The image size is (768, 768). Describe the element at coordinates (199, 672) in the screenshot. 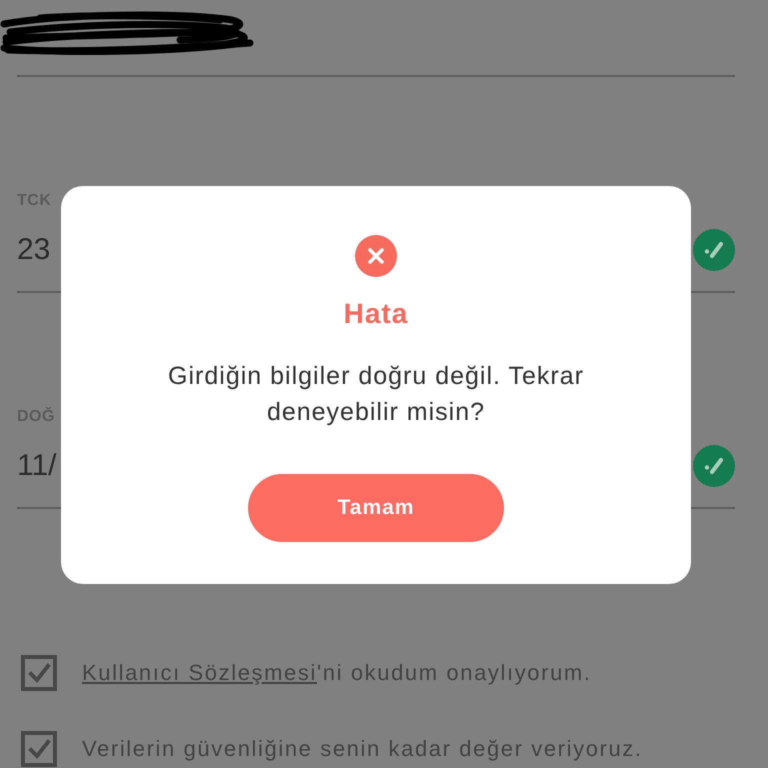

I see `user-agreement-link: Kullanıcı Sözleşmesi` at that location.